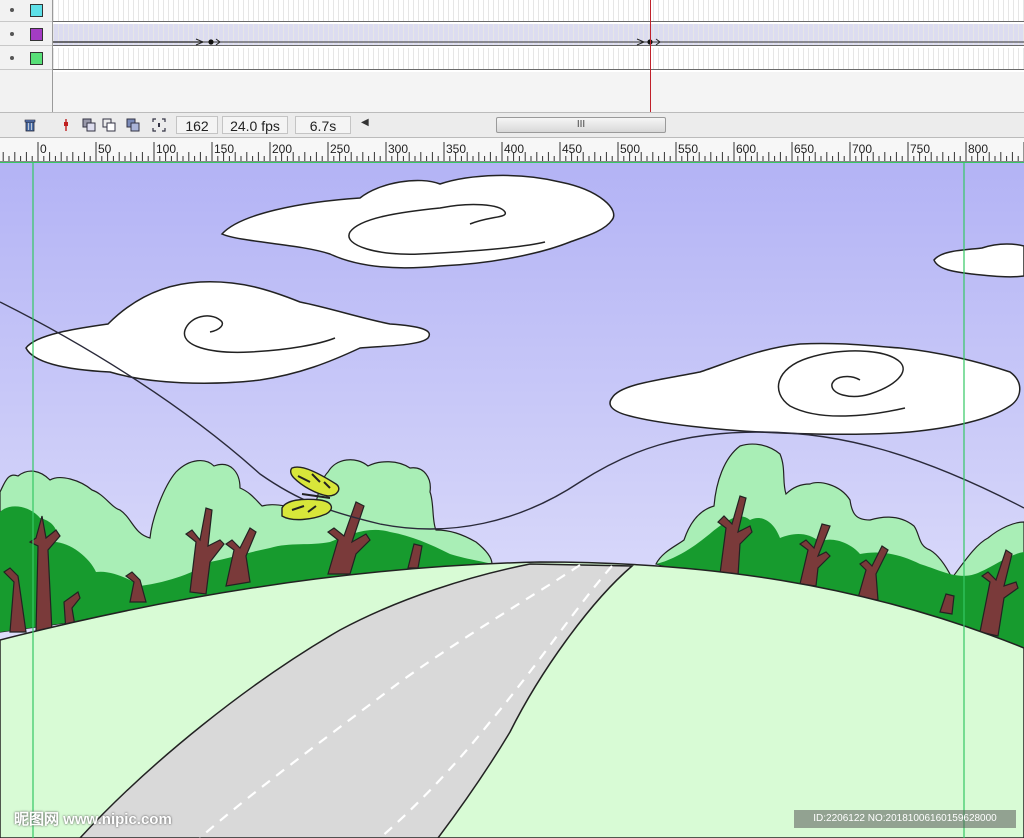 The image size is (1024, 838). Describe the element at coordinates (224, 149) in the screenshot. I see `ruler-label: 150` at that location.